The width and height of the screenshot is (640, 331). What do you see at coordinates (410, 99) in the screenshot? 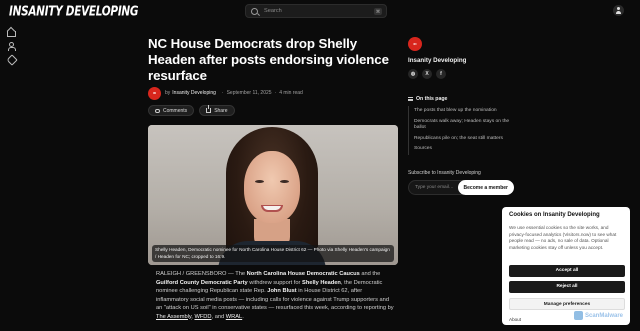
I see `list-icon` at bounding box center [410, 99].